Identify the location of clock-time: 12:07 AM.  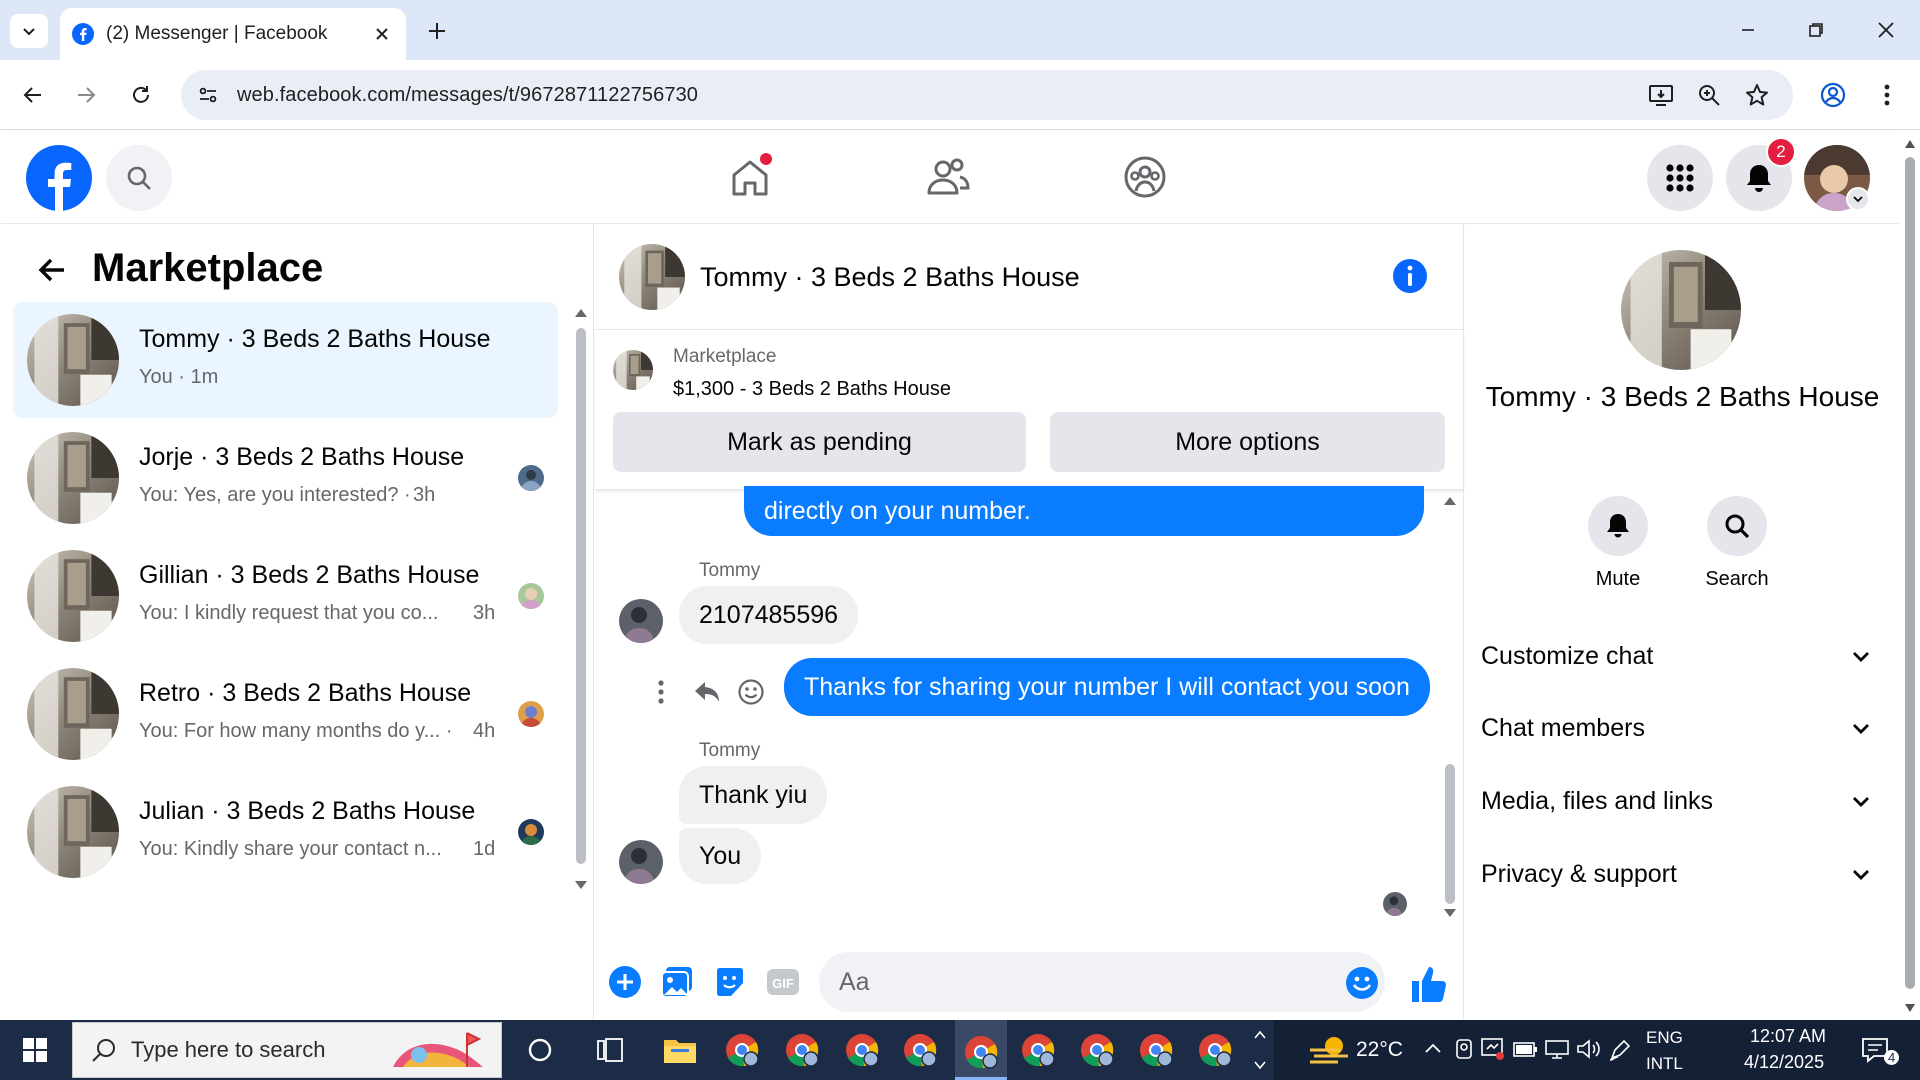
(1788, 1036).